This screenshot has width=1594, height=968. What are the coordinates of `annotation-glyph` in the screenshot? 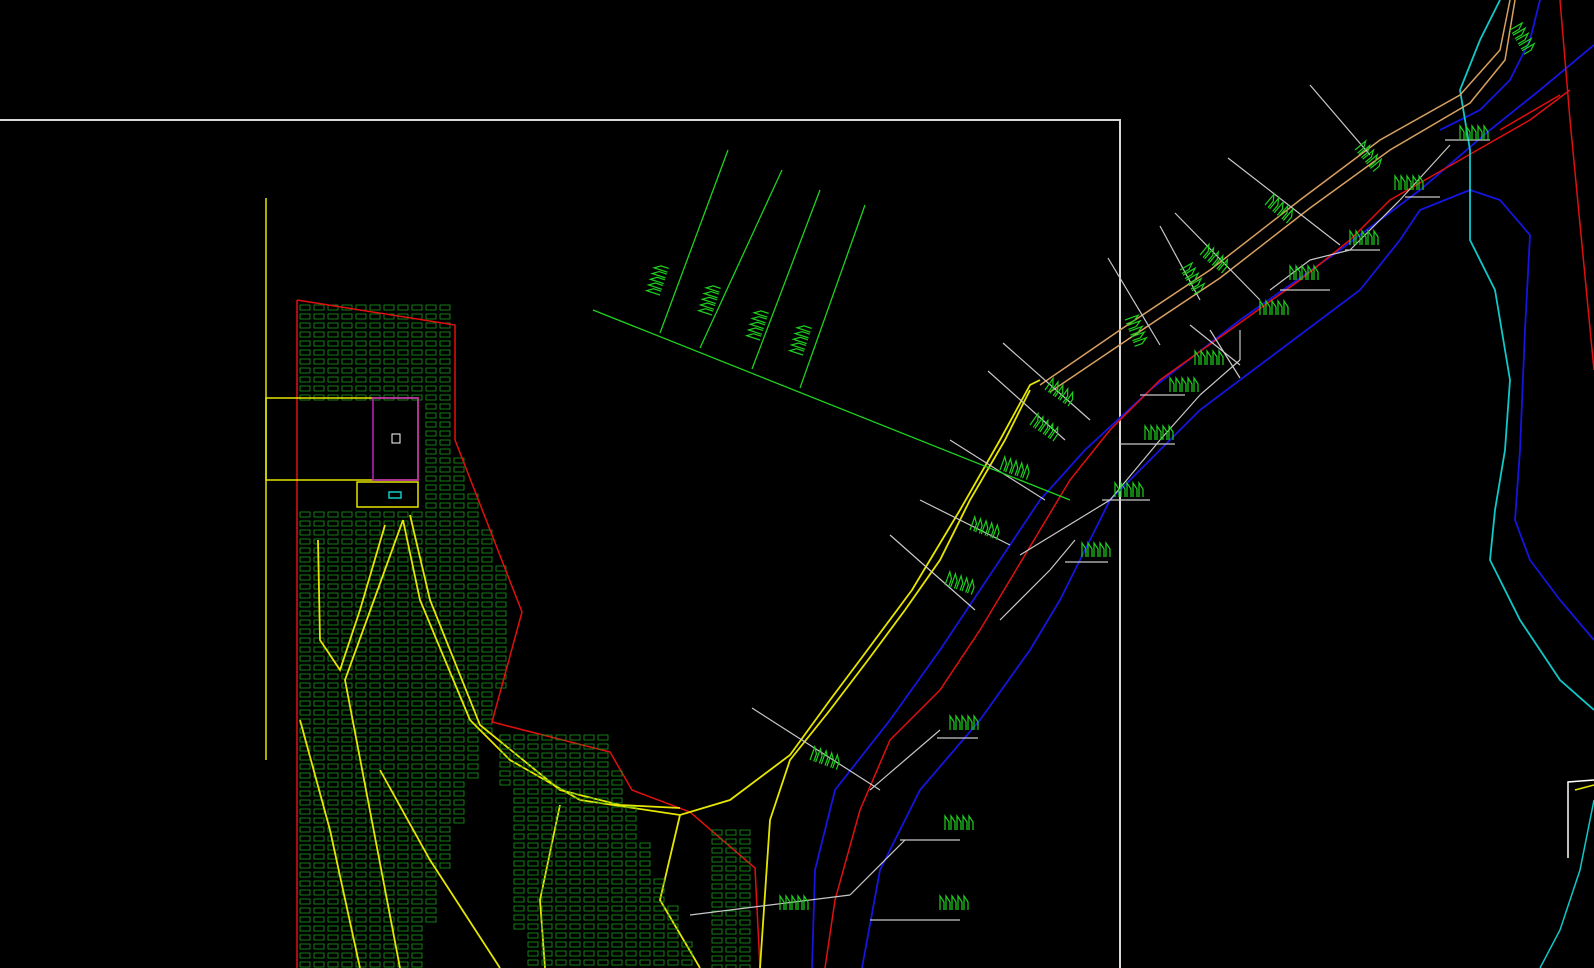 It's located at (1159, 432).